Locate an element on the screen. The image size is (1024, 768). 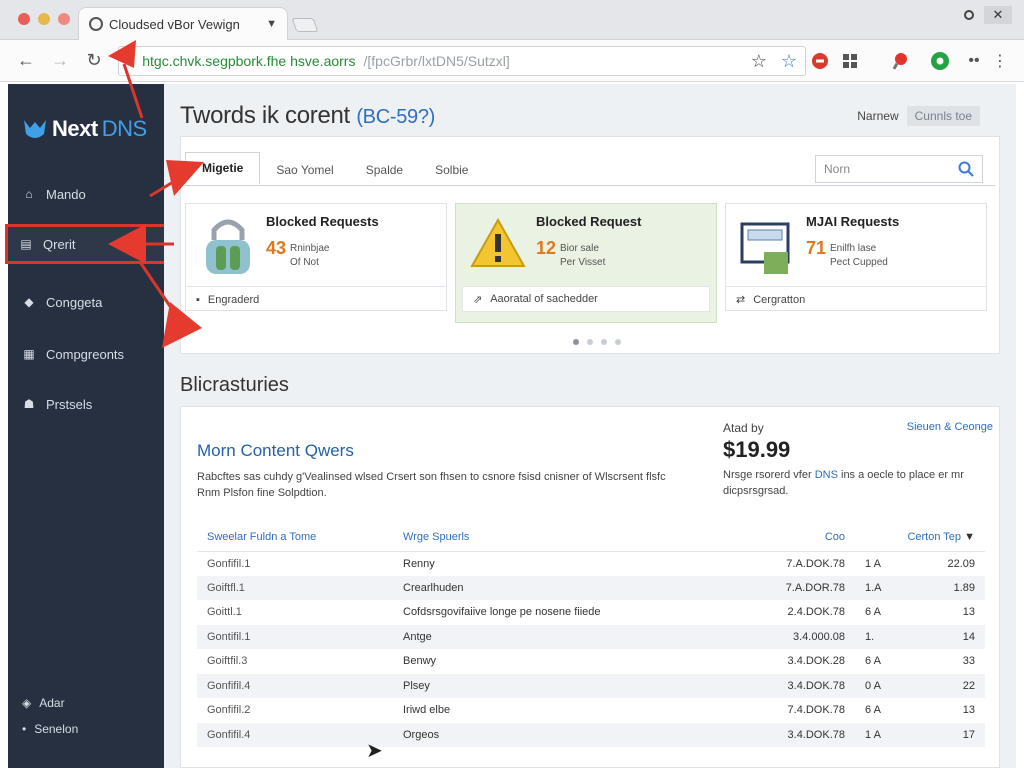
monitor-icon is located at coordinates (765, 248).